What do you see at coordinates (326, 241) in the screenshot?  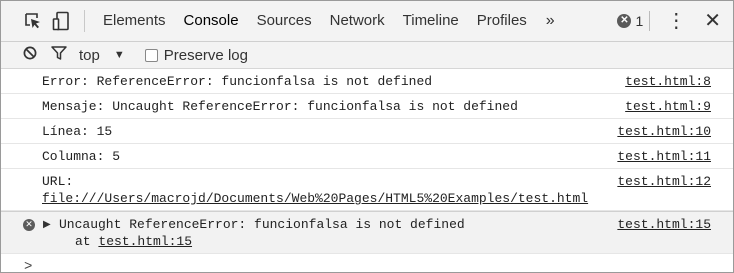 I see `stack-frame: at test.html:15` at bounding box center [326, 241].